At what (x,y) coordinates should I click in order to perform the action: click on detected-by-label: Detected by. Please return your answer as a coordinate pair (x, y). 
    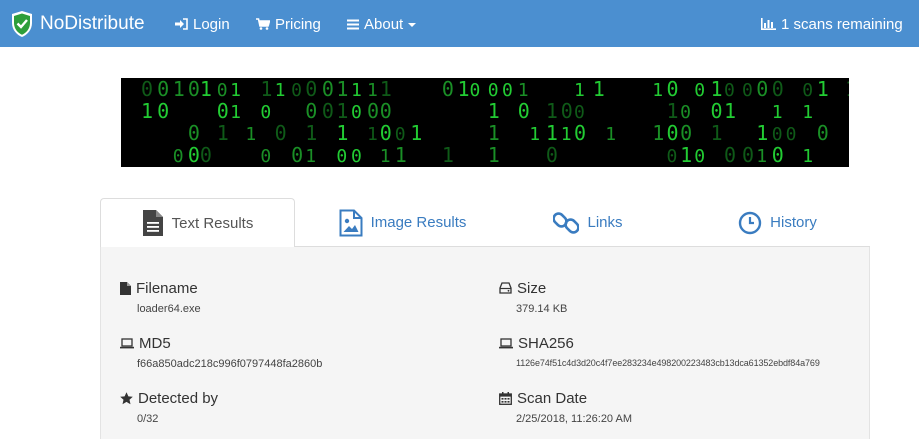
    Looking at the image, I should click on (178, 398).